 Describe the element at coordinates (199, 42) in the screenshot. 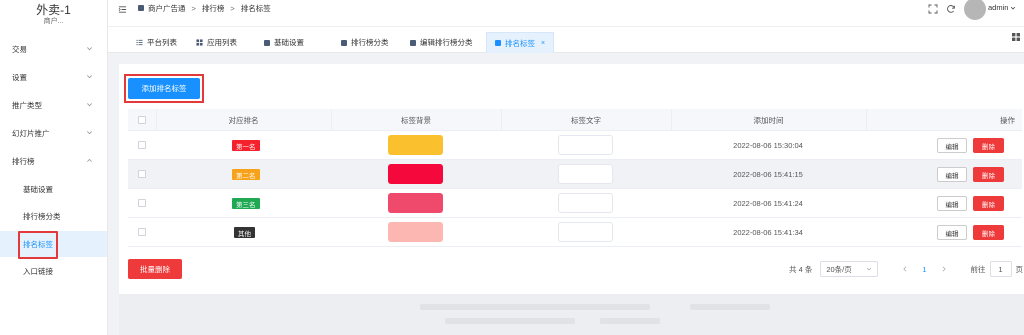

I see `grid-icon` at that location.